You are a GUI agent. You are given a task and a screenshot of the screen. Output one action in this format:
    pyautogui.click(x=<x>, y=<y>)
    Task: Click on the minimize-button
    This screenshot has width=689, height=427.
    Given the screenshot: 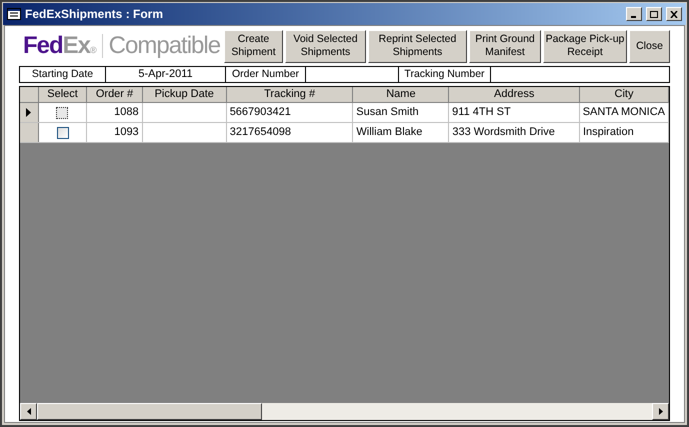 What is the action you would take?
    pyautogui.click(x=634, y=14)
    